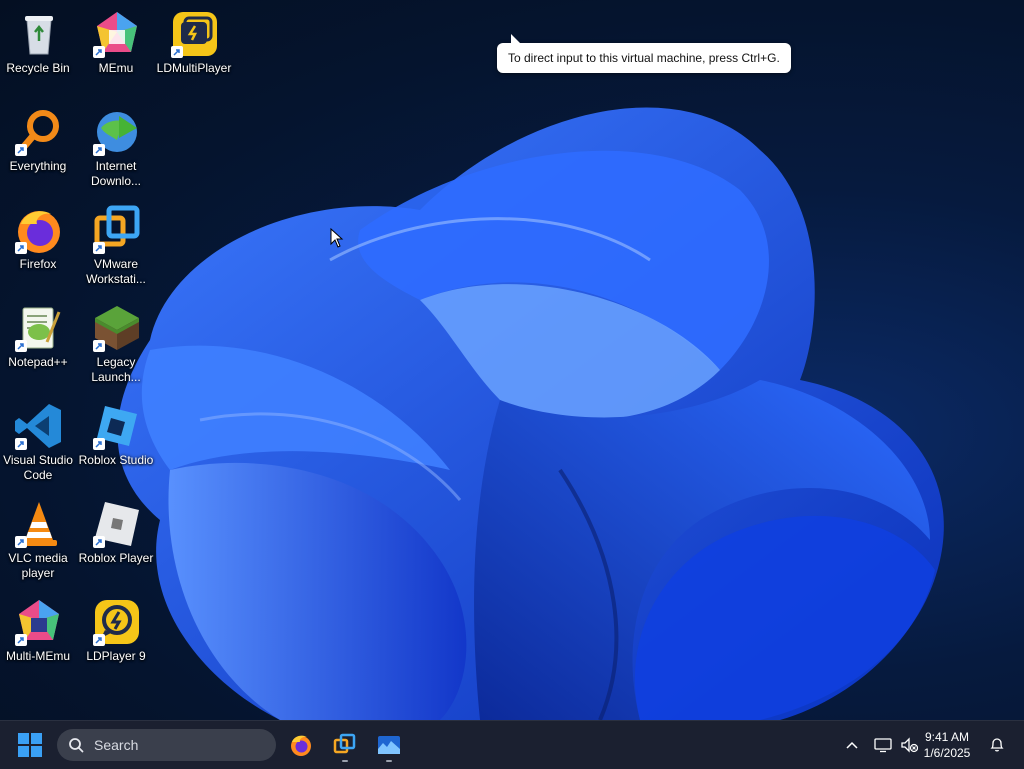 The width and height of the screenshot is (1024, 769). I want to click on roblox-icon, so click(117, 524).